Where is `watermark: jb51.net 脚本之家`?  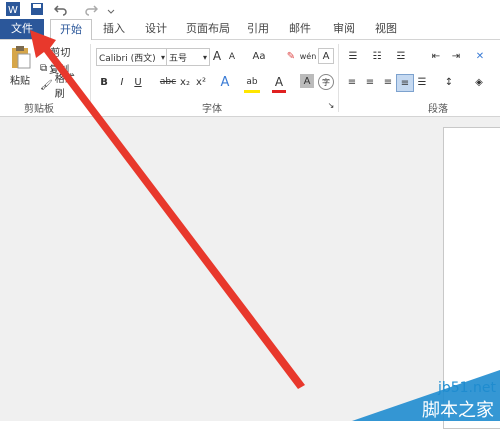
watermark: jb51.net 脚本之家 is located at coordinates (426, 395).